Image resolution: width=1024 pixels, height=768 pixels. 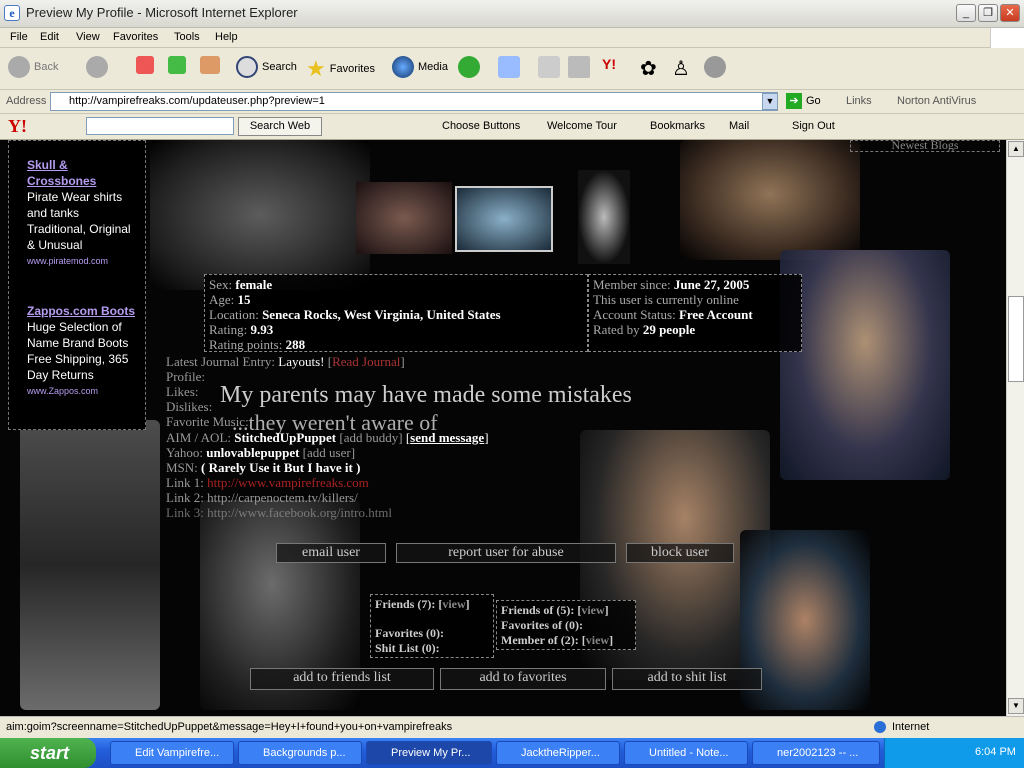 I want to click on mail-icon, so click(x=509, y=67).